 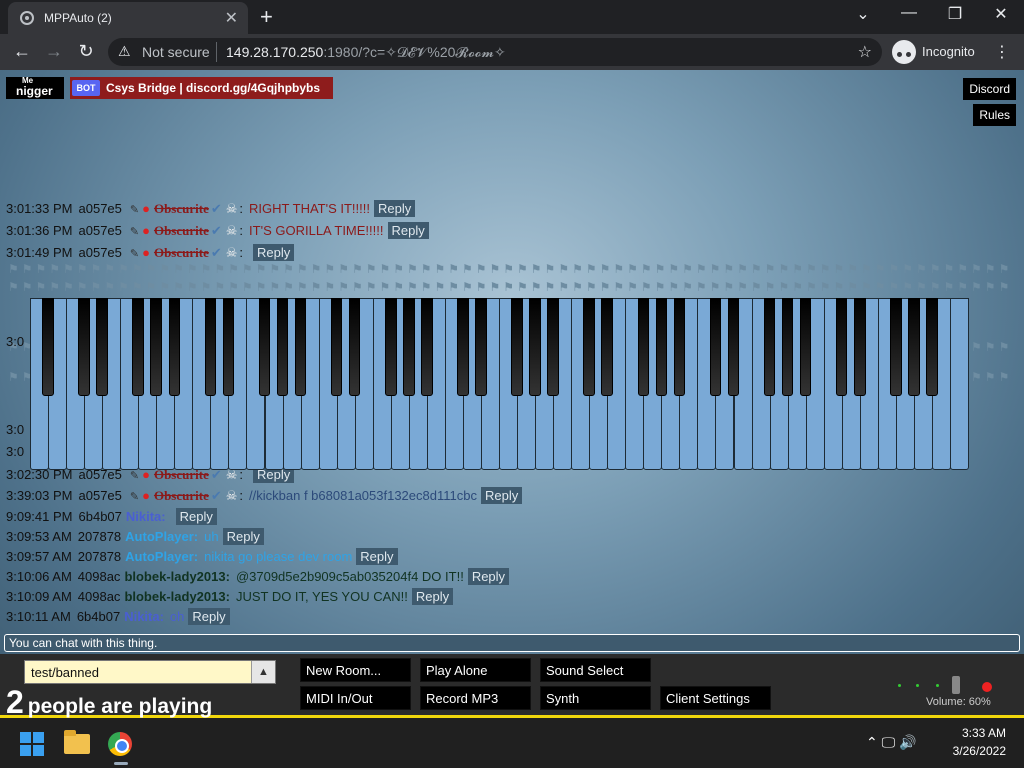 What do you see at coordinates (54, 51) in the screenshot?
I see `forward-button: →` at bounding box center [54, 51].